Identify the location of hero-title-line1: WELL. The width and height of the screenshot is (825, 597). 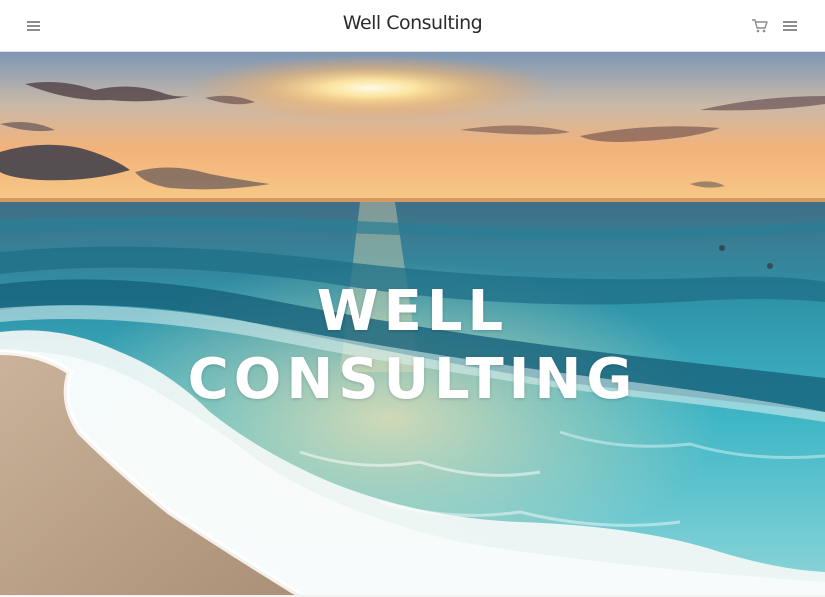
(412, 311).